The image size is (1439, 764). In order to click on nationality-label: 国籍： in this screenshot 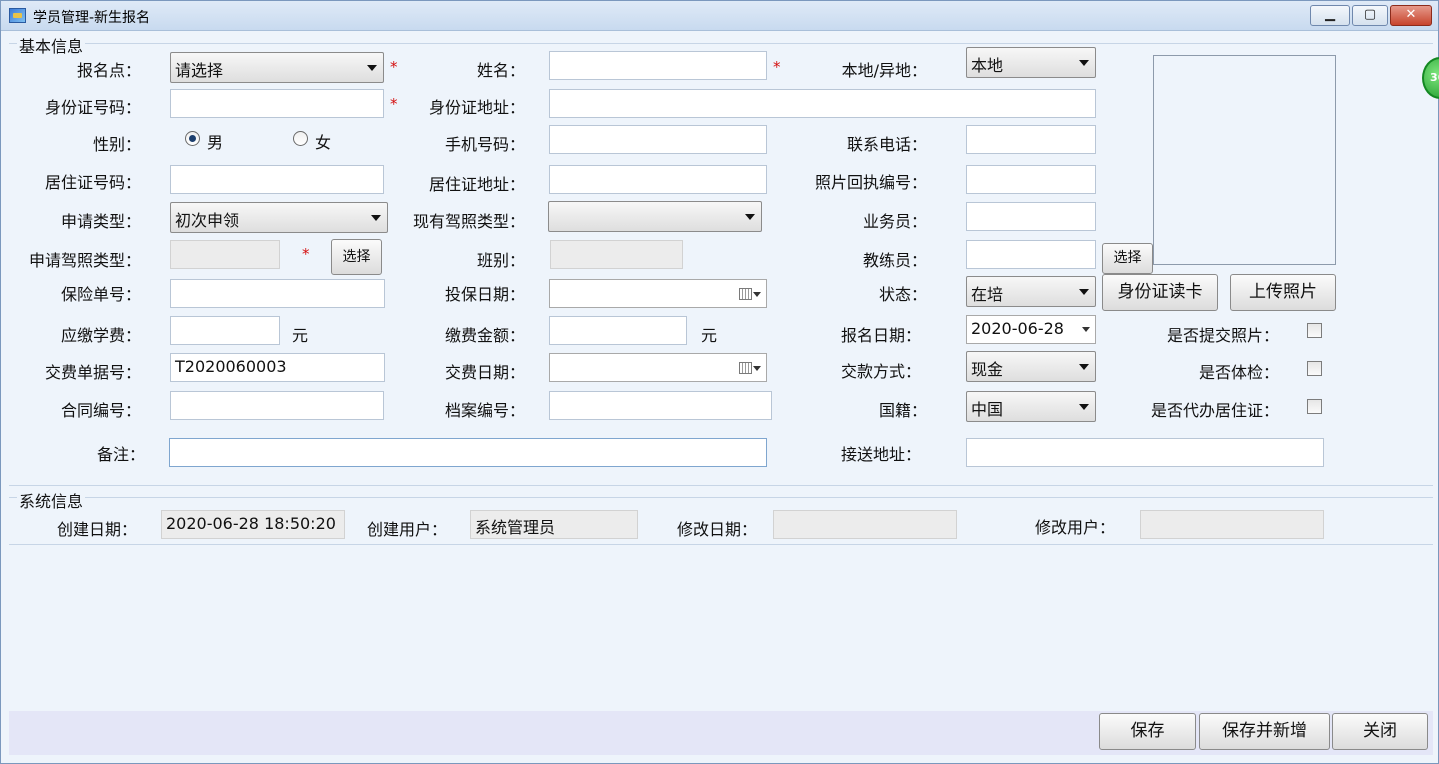, I will do `click(902, 410)`.